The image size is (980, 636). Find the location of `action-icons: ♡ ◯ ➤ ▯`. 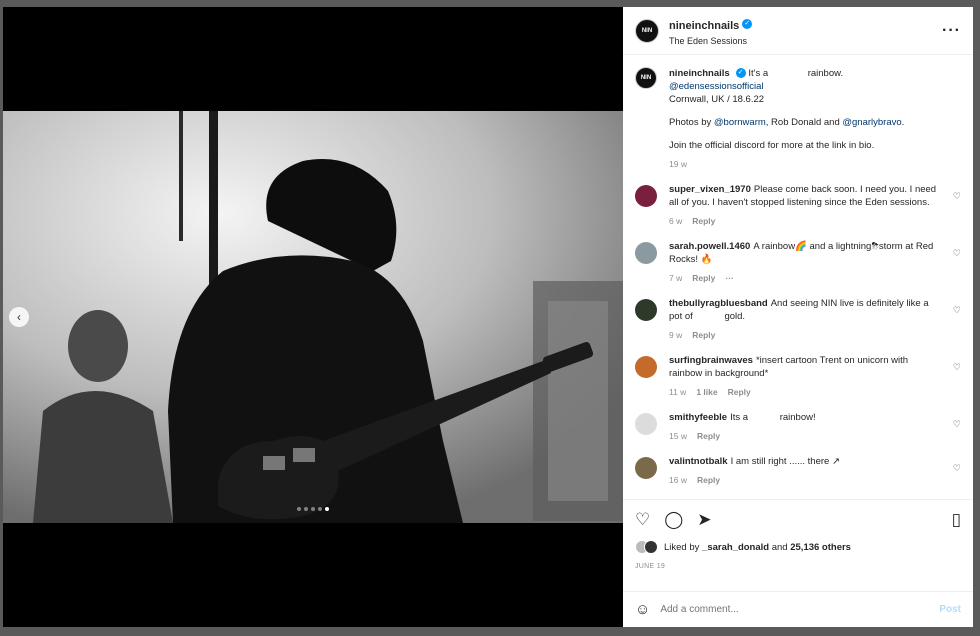

action-icons: ♡ ◯ ➤ ▯ is located at coordinates (798, 520).